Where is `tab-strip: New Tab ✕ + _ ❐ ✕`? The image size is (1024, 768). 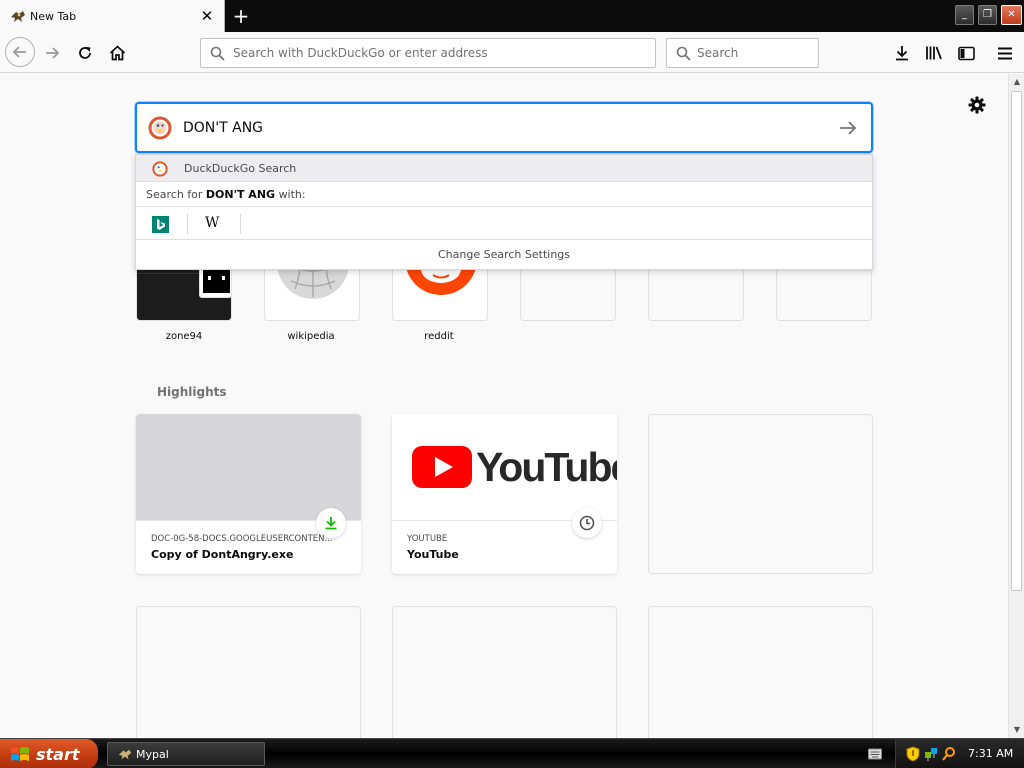
tab-strip: New Tab ✕ + _ ❐ ✕ is located at coordinates (512, 16).